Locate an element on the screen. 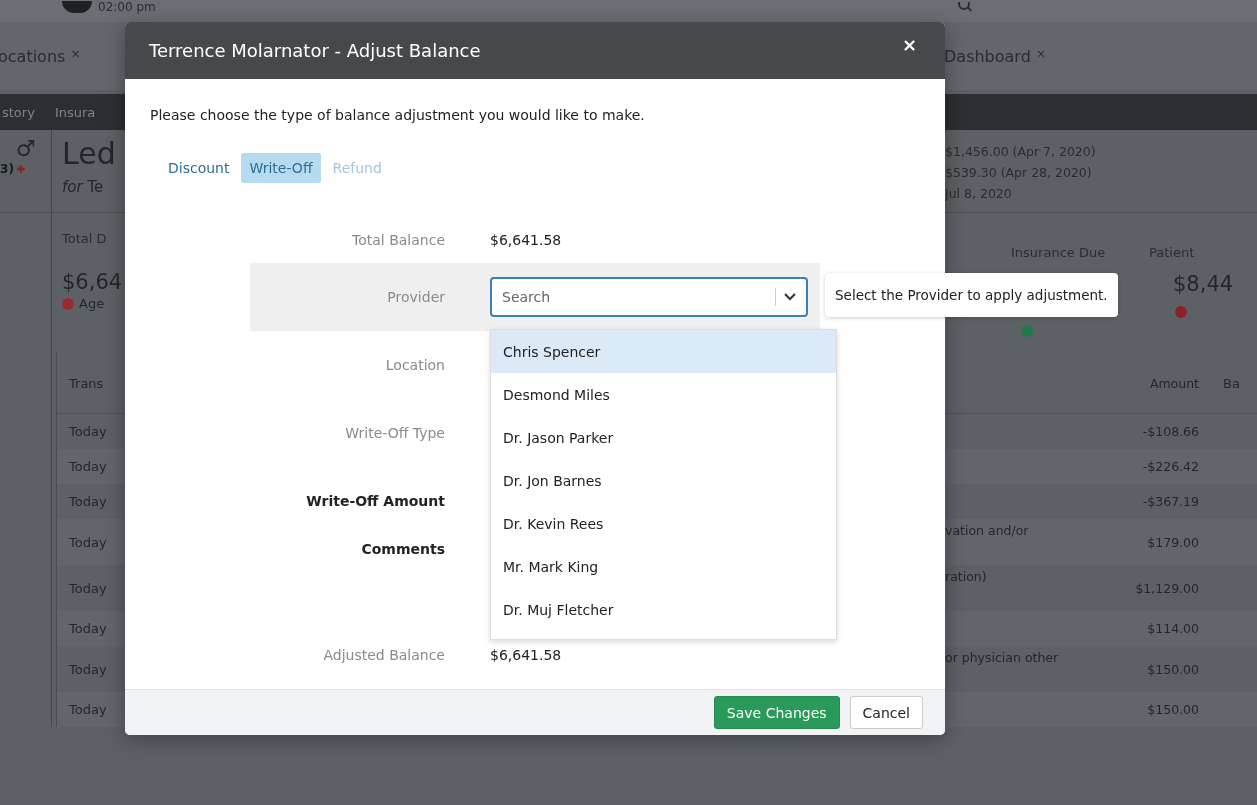  table-cell-text: -$226.42 is located at coordinates (1170, 466).